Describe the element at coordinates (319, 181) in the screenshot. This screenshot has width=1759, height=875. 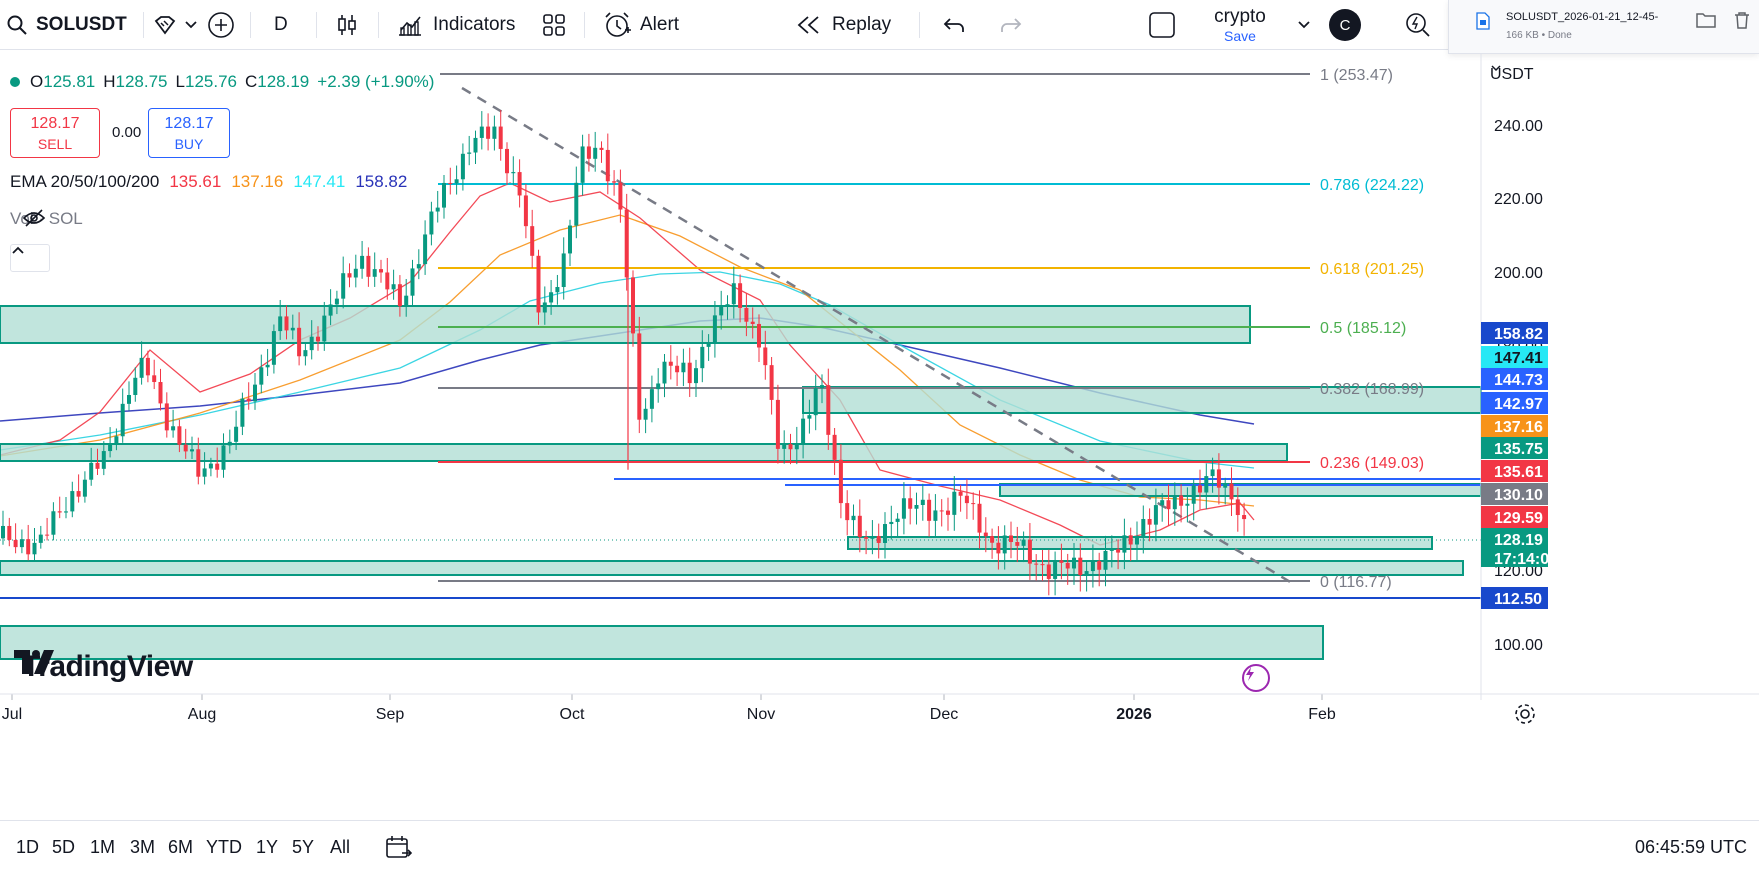
I see `ema100-value: 147.41` at that location.